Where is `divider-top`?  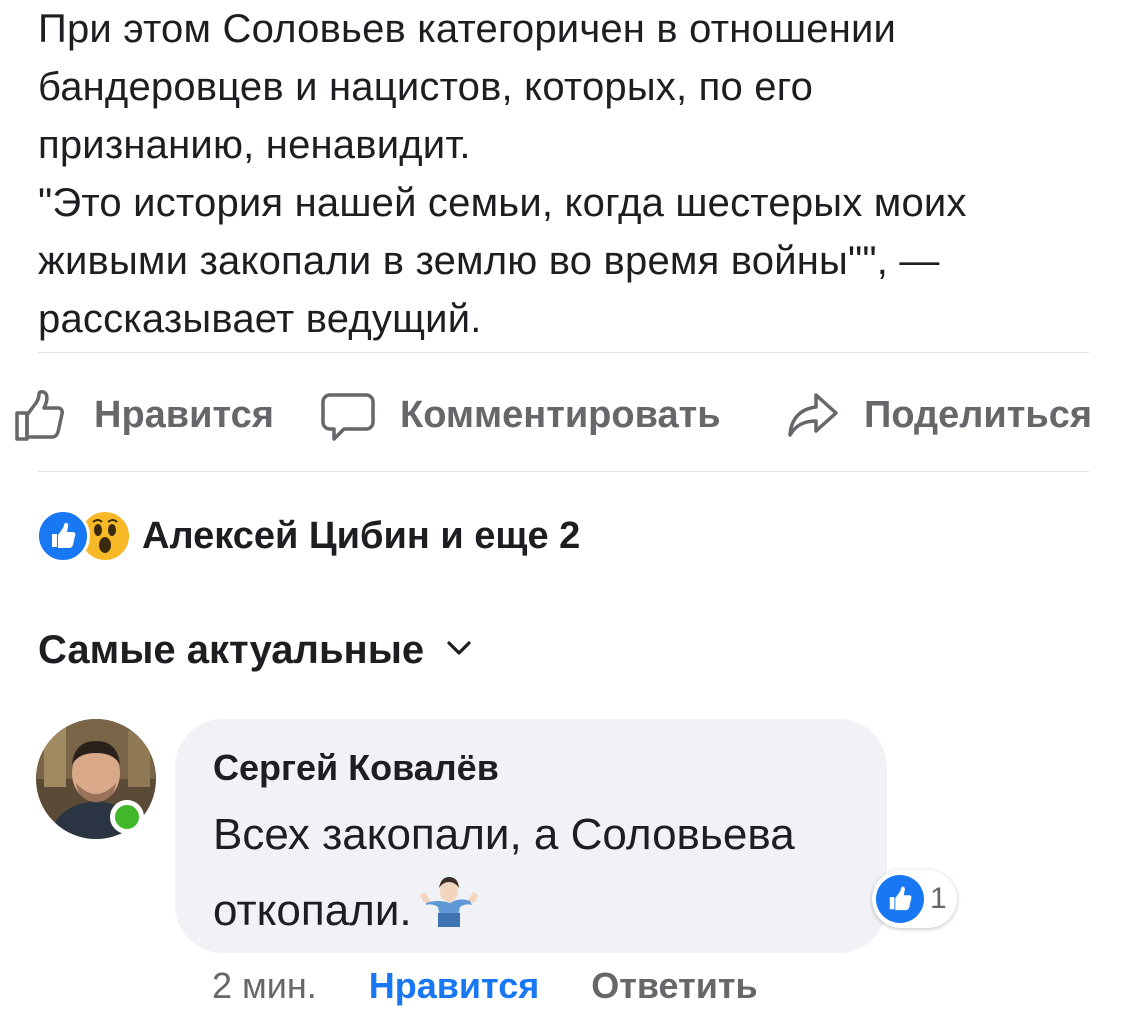
divider-top is located at coordinates (563, 352).